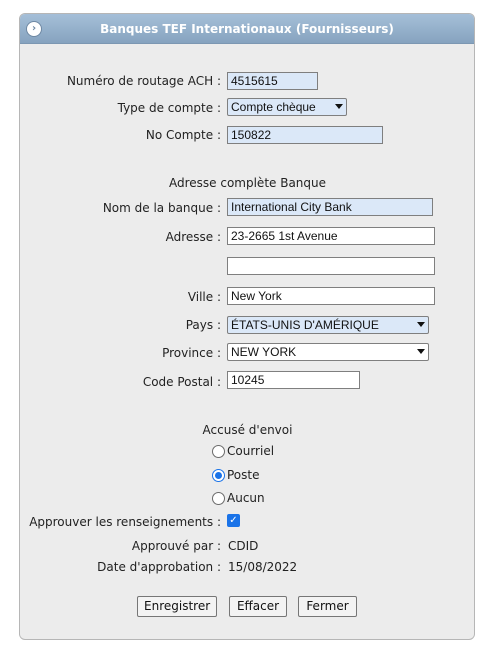 The image size is (497, 646). Describe the element at coordinates (247, 430) in the screenshot. I see `delivery-heading: Accusé d'envoi` at that location.